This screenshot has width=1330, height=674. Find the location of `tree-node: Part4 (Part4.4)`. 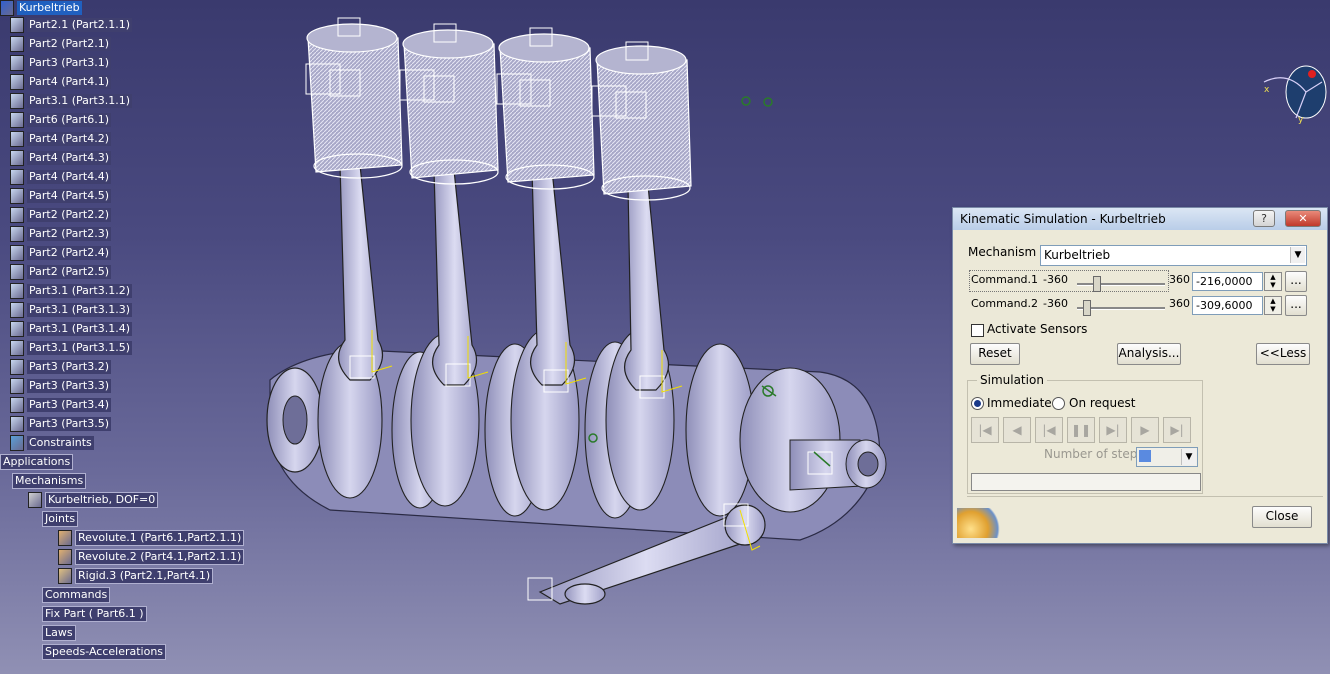

tree-node: Part4 (Part4.4) is located at coordinates (61, 177).